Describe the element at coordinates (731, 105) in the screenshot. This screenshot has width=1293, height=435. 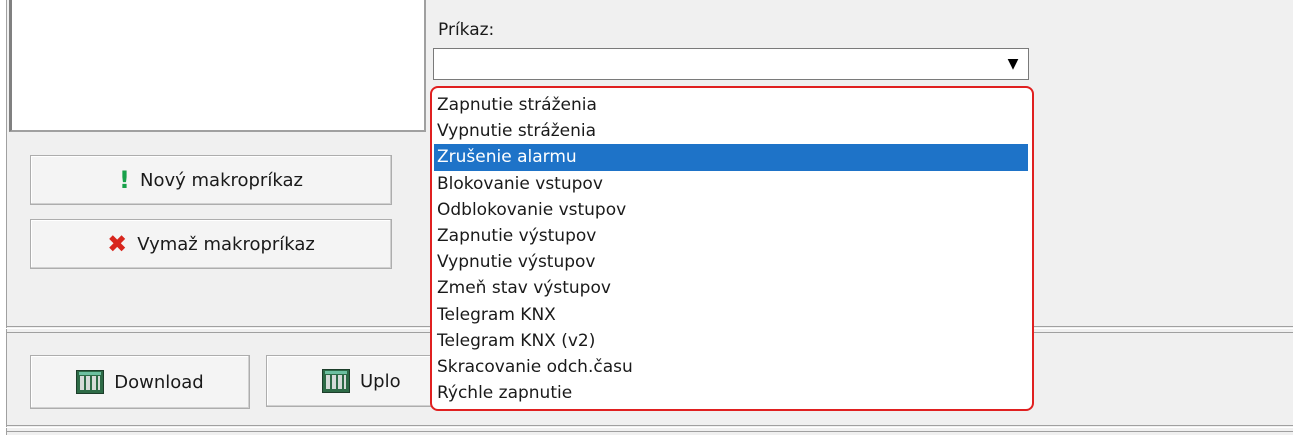
I see `dropdown-option: Zapnutie stráženia` at that location.